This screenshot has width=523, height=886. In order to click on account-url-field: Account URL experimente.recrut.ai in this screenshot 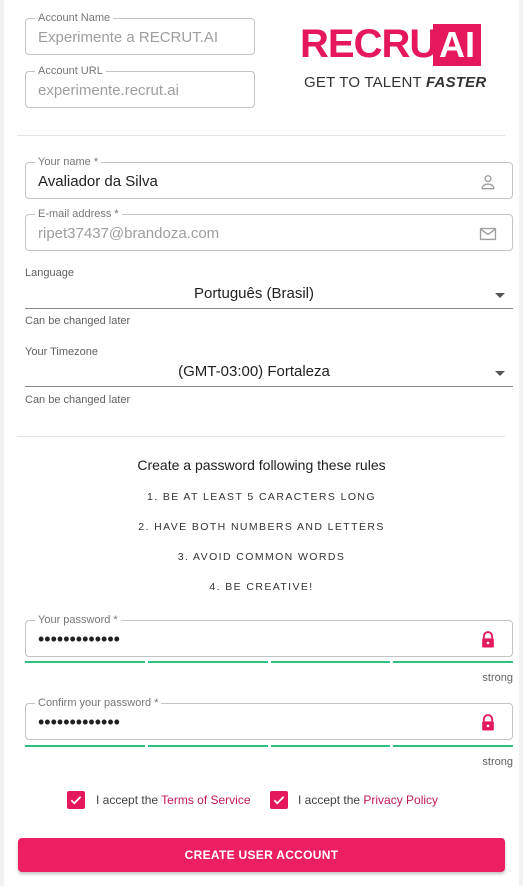, I will do `click(140, 86)`.